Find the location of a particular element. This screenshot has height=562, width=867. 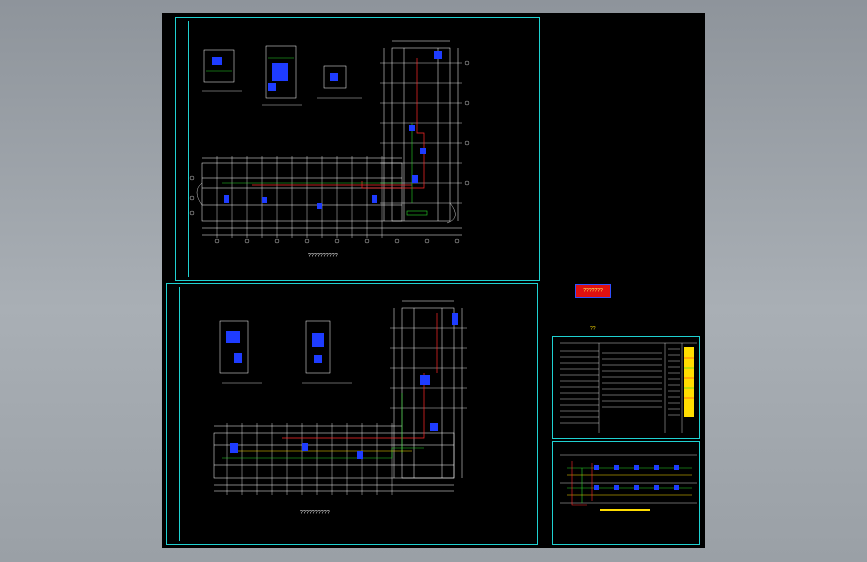

red-title-text: ??????? is located at coordinates (593, 291).